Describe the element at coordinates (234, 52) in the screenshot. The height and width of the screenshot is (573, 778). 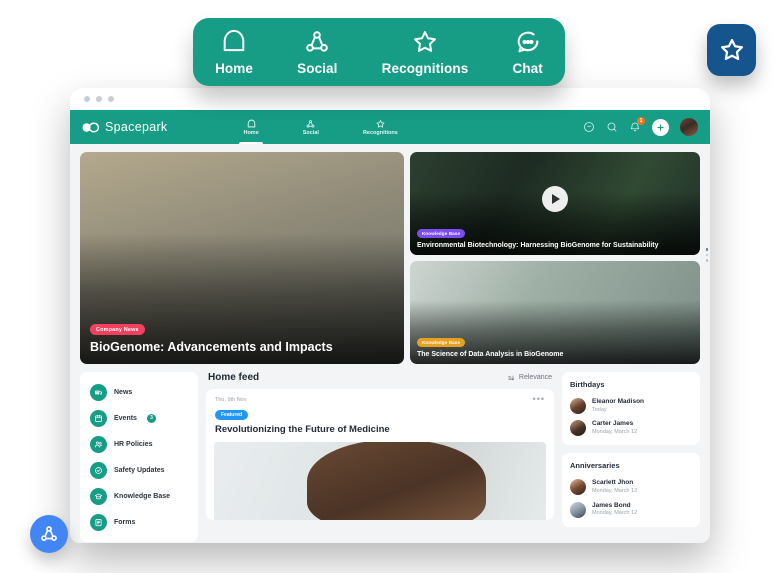
I see `floating-nav-item-home: Home` at that location.